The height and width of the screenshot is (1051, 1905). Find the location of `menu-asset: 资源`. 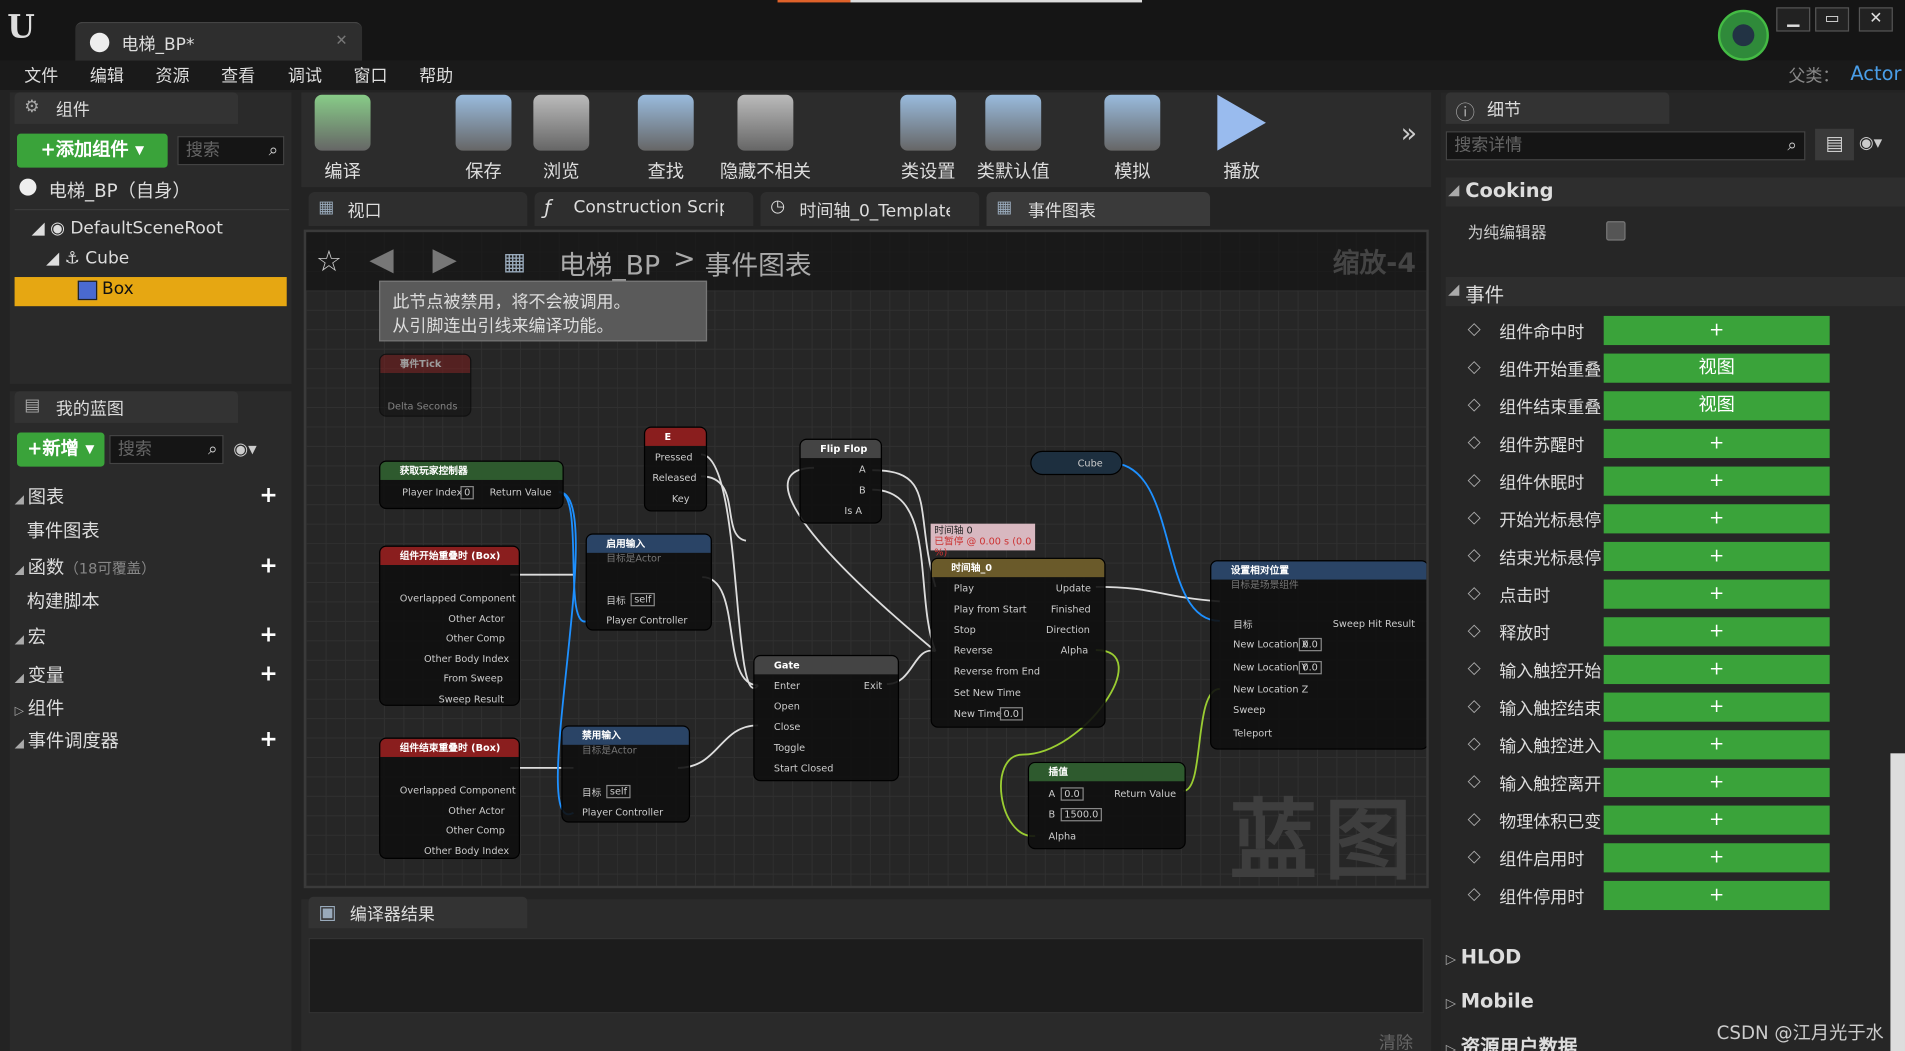

menu-asset: 资源 is located at coordinates (173, 75).